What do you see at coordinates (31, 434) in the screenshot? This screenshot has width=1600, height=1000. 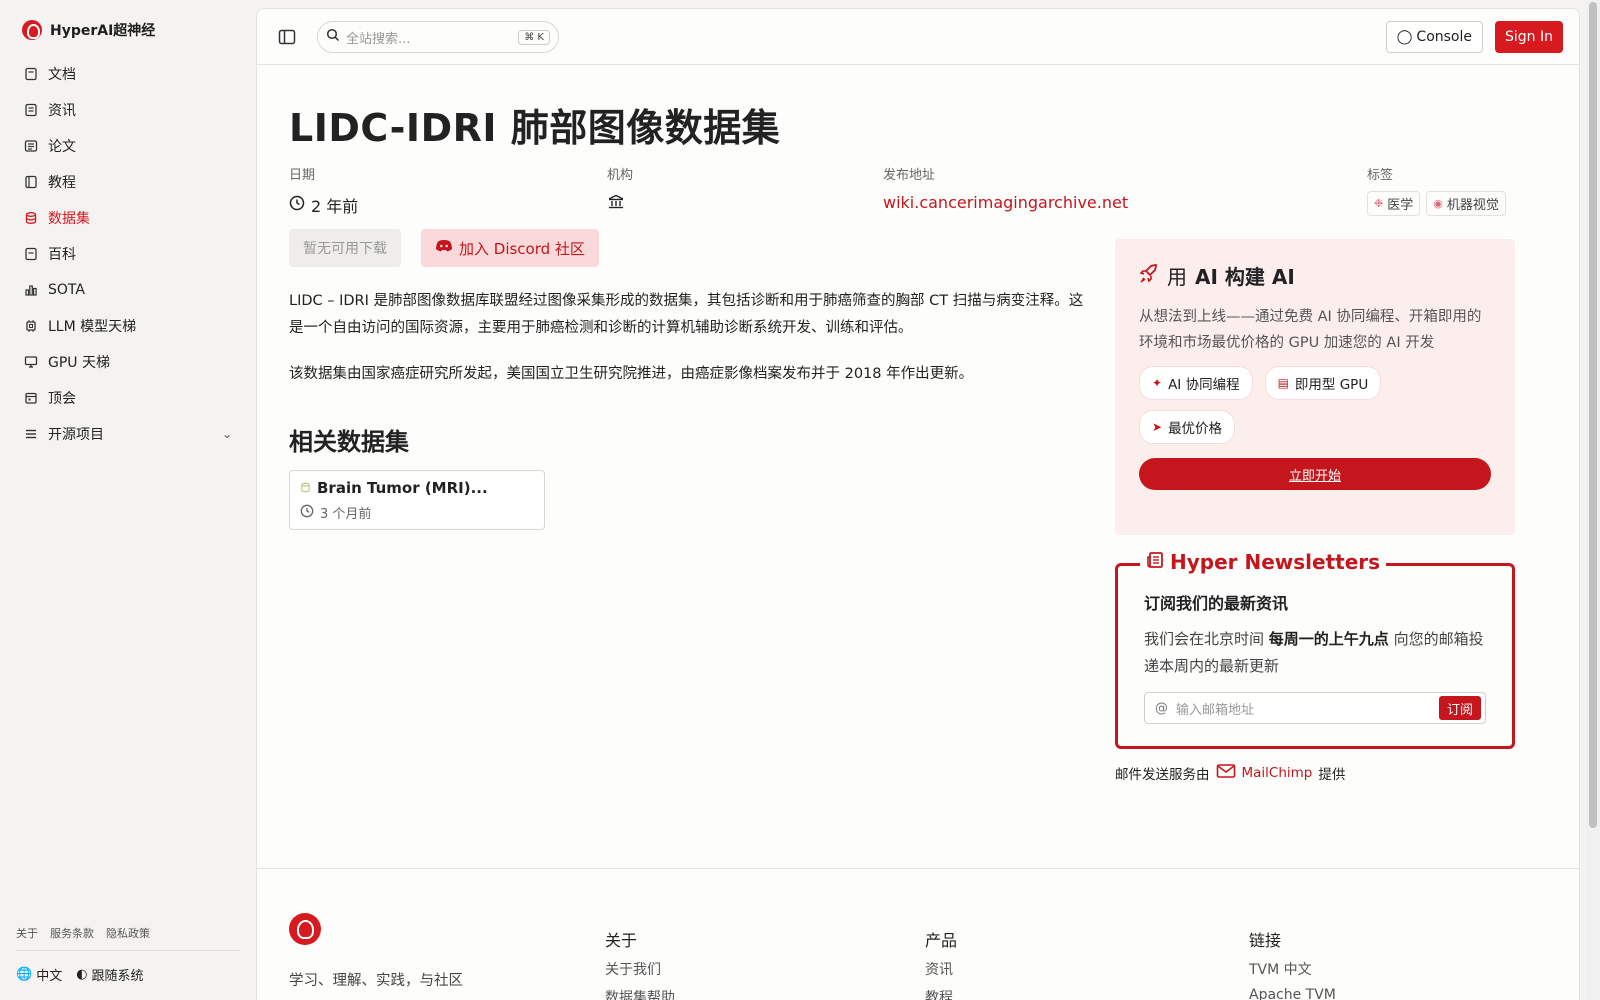 I see `list-icon` at bounding box center [31, 434].